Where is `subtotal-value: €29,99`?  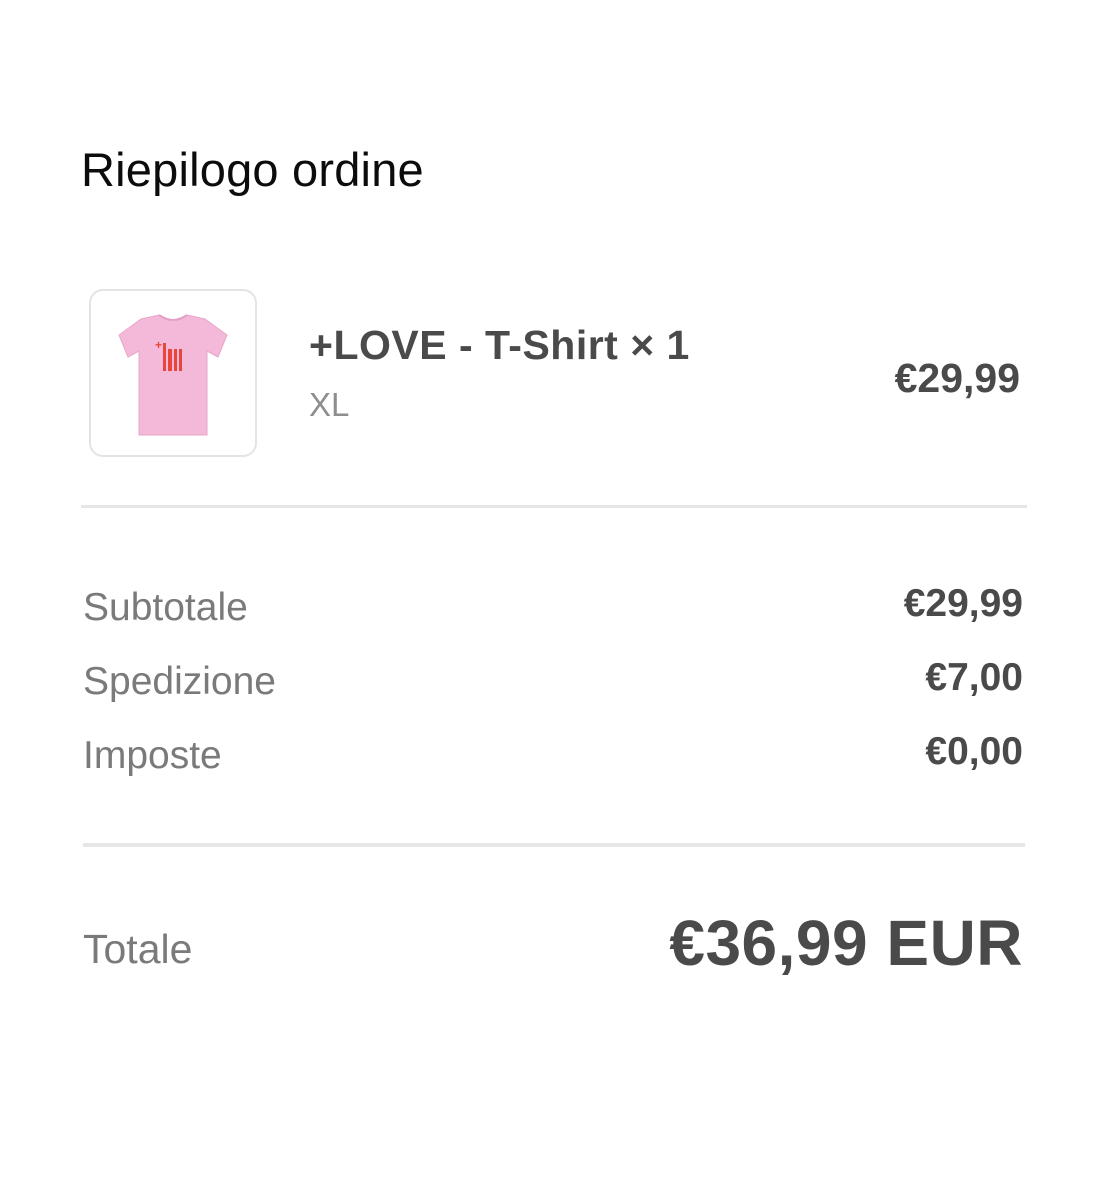
subtotal-value: €29,99 is located at coordinates (963, 603).